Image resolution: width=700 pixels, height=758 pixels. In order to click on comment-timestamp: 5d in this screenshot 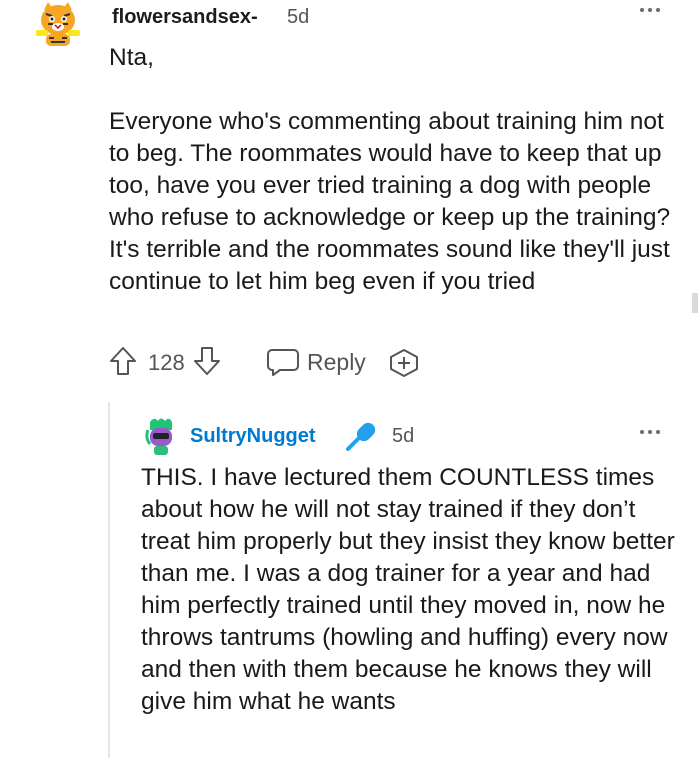, I will do `click(298, 17)`.